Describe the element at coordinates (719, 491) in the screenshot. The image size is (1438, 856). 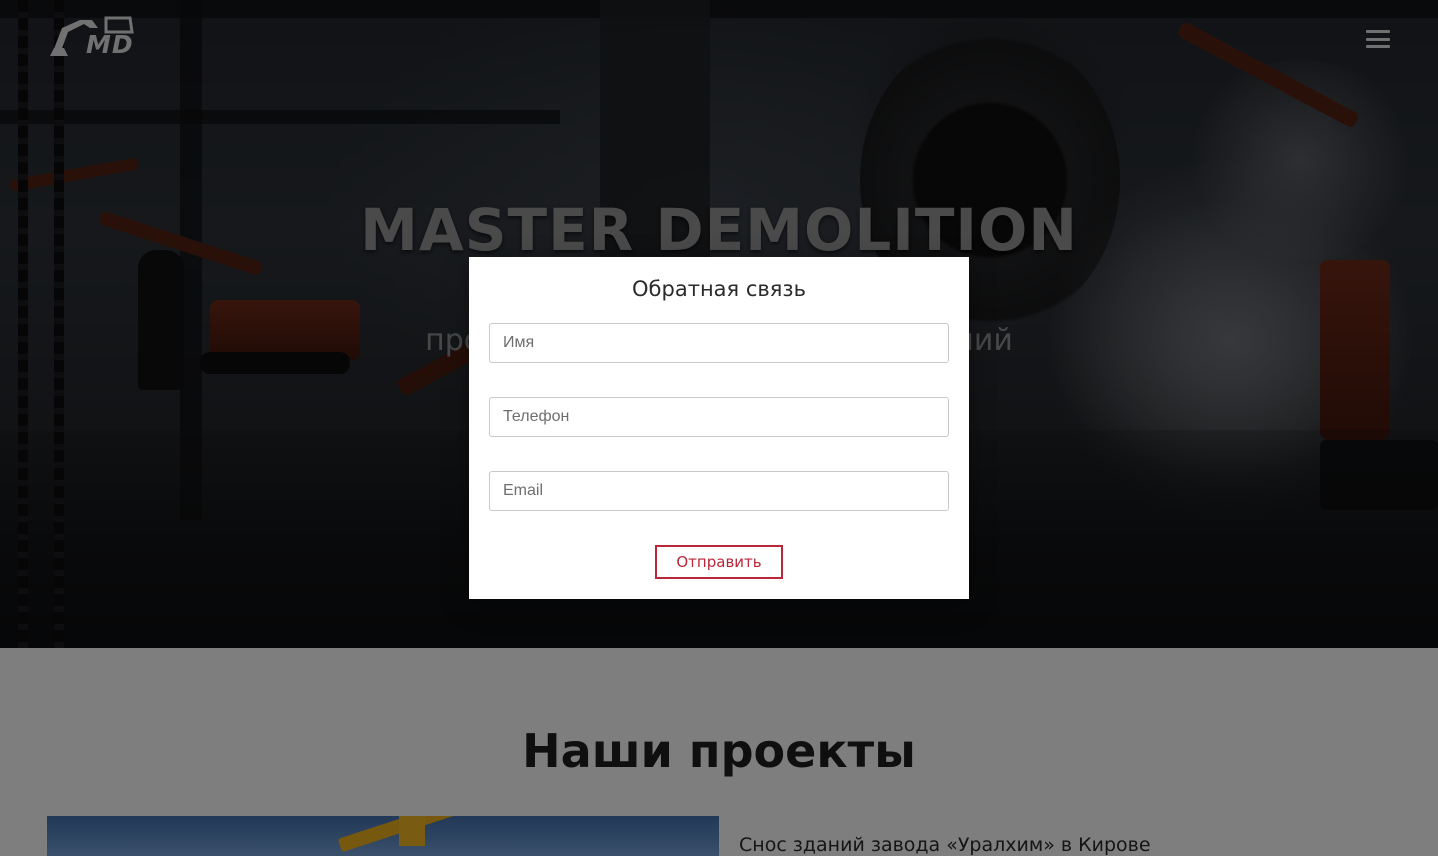
I see `email-input` at that location.